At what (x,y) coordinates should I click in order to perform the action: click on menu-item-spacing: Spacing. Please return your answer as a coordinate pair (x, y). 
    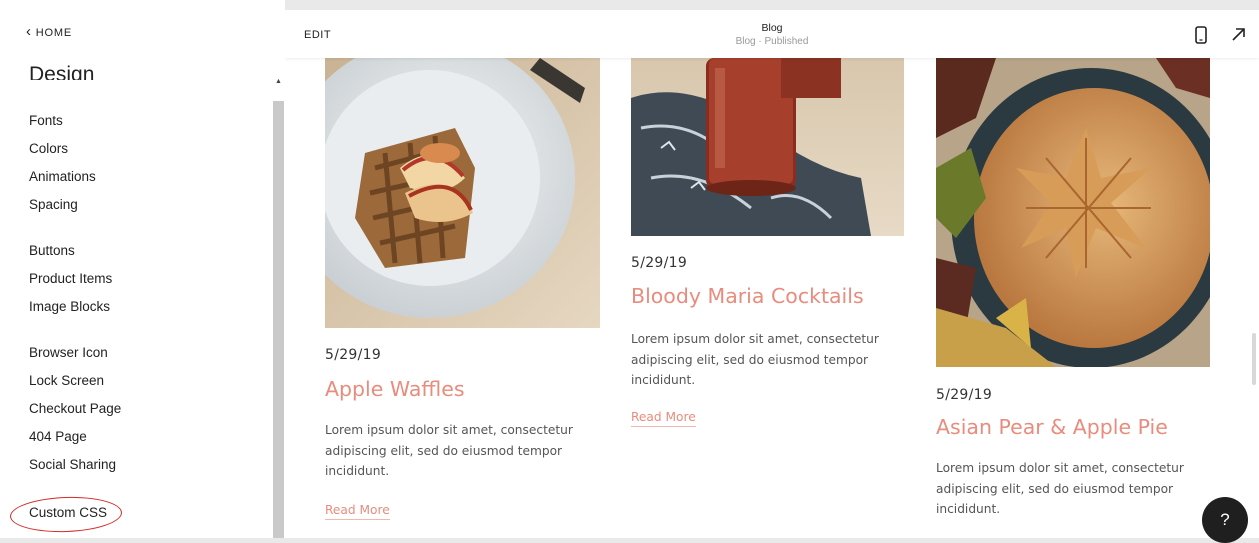
    Looking at the image, I should click on (62, 205).